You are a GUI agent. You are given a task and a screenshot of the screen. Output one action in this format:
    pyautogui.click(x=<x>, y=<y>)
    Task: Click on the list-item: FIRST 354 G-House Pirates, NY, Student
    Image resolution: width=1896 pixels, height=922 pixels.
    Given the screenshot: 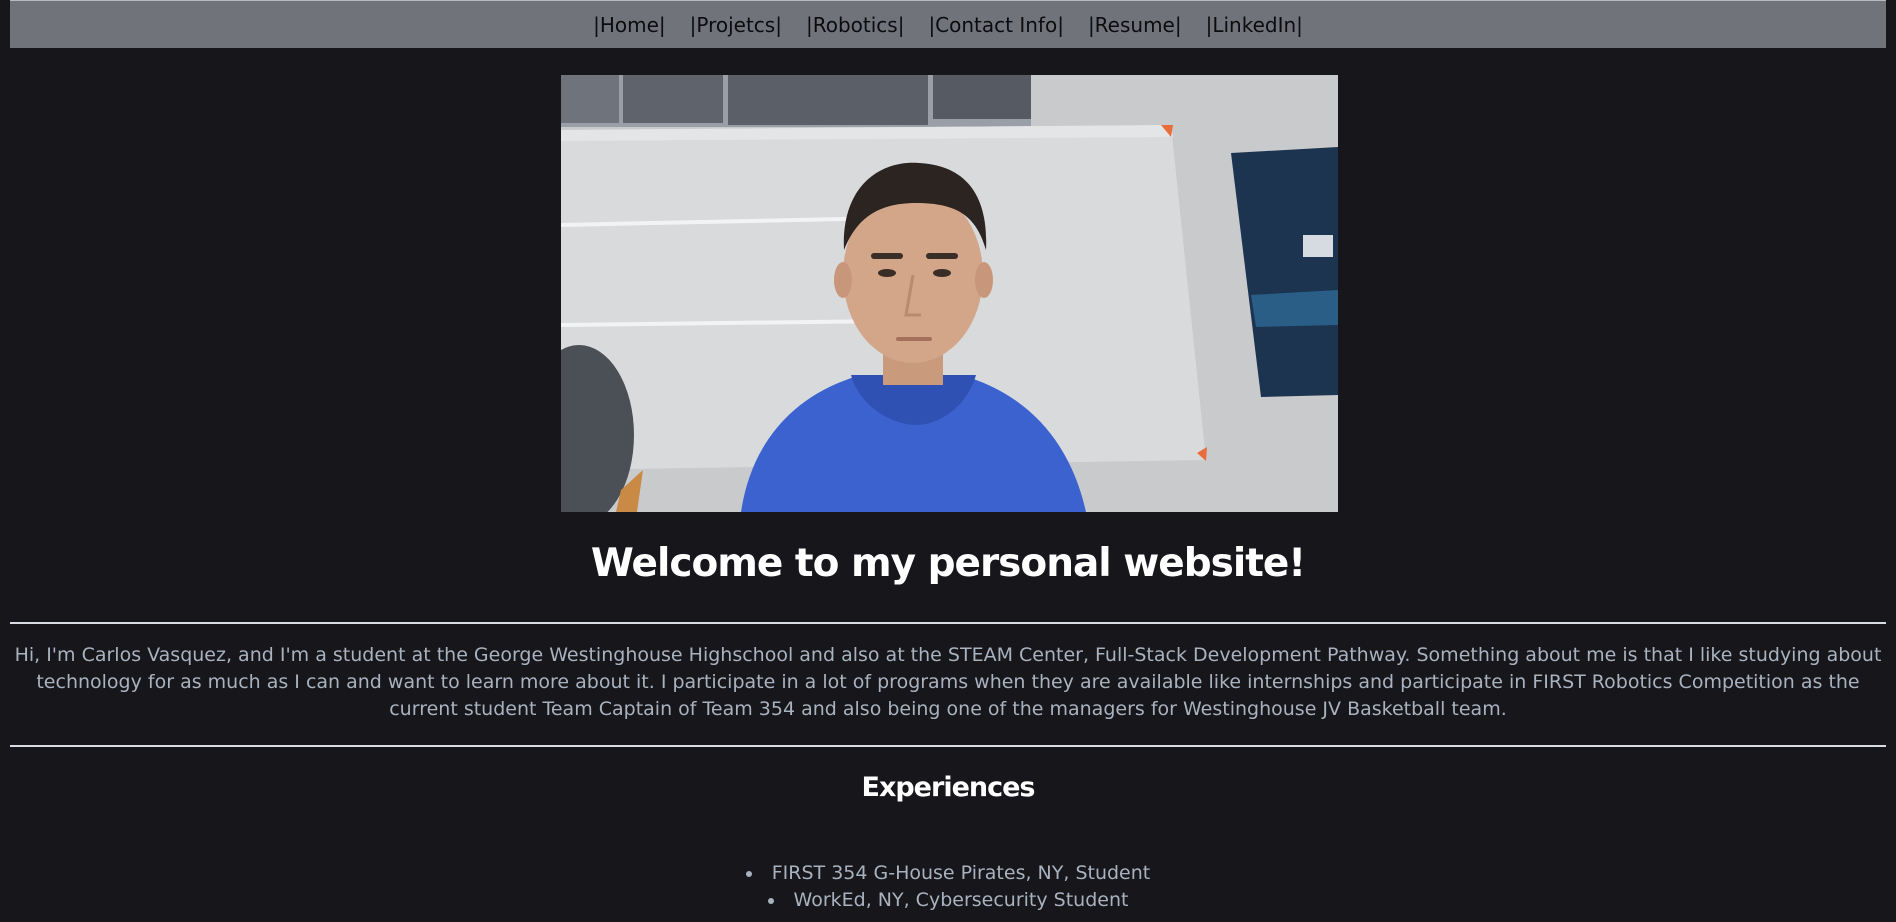 What is the action you would take?
    pyautogui.click(x=948, y=873)
    